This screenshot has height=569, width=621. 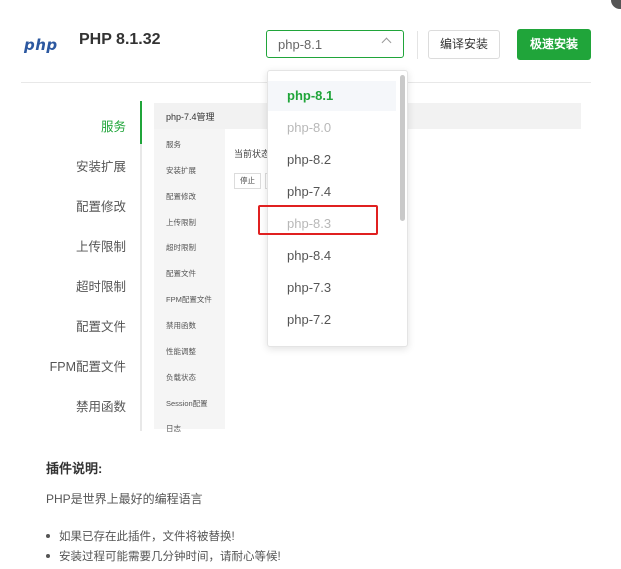 What do you see at coordinates (100, 207) in the screenshot?
I see `menu-item-config: 配置修改` at bounding box center [100, 207].